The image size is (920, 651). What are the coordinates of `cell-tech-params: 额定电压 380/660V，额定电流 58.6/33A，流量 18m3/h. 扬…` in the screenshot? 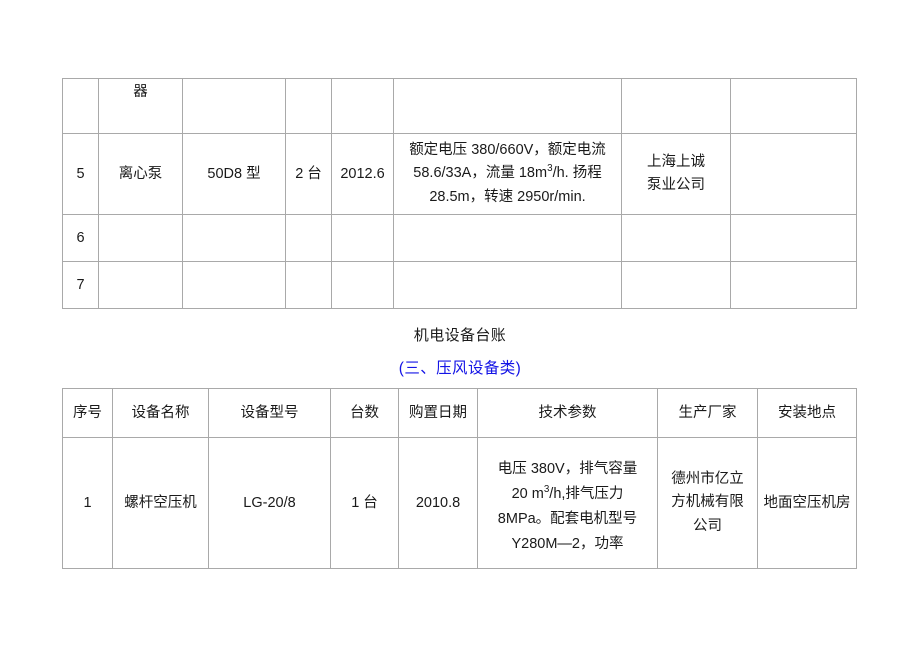 It's located at (507, 174).